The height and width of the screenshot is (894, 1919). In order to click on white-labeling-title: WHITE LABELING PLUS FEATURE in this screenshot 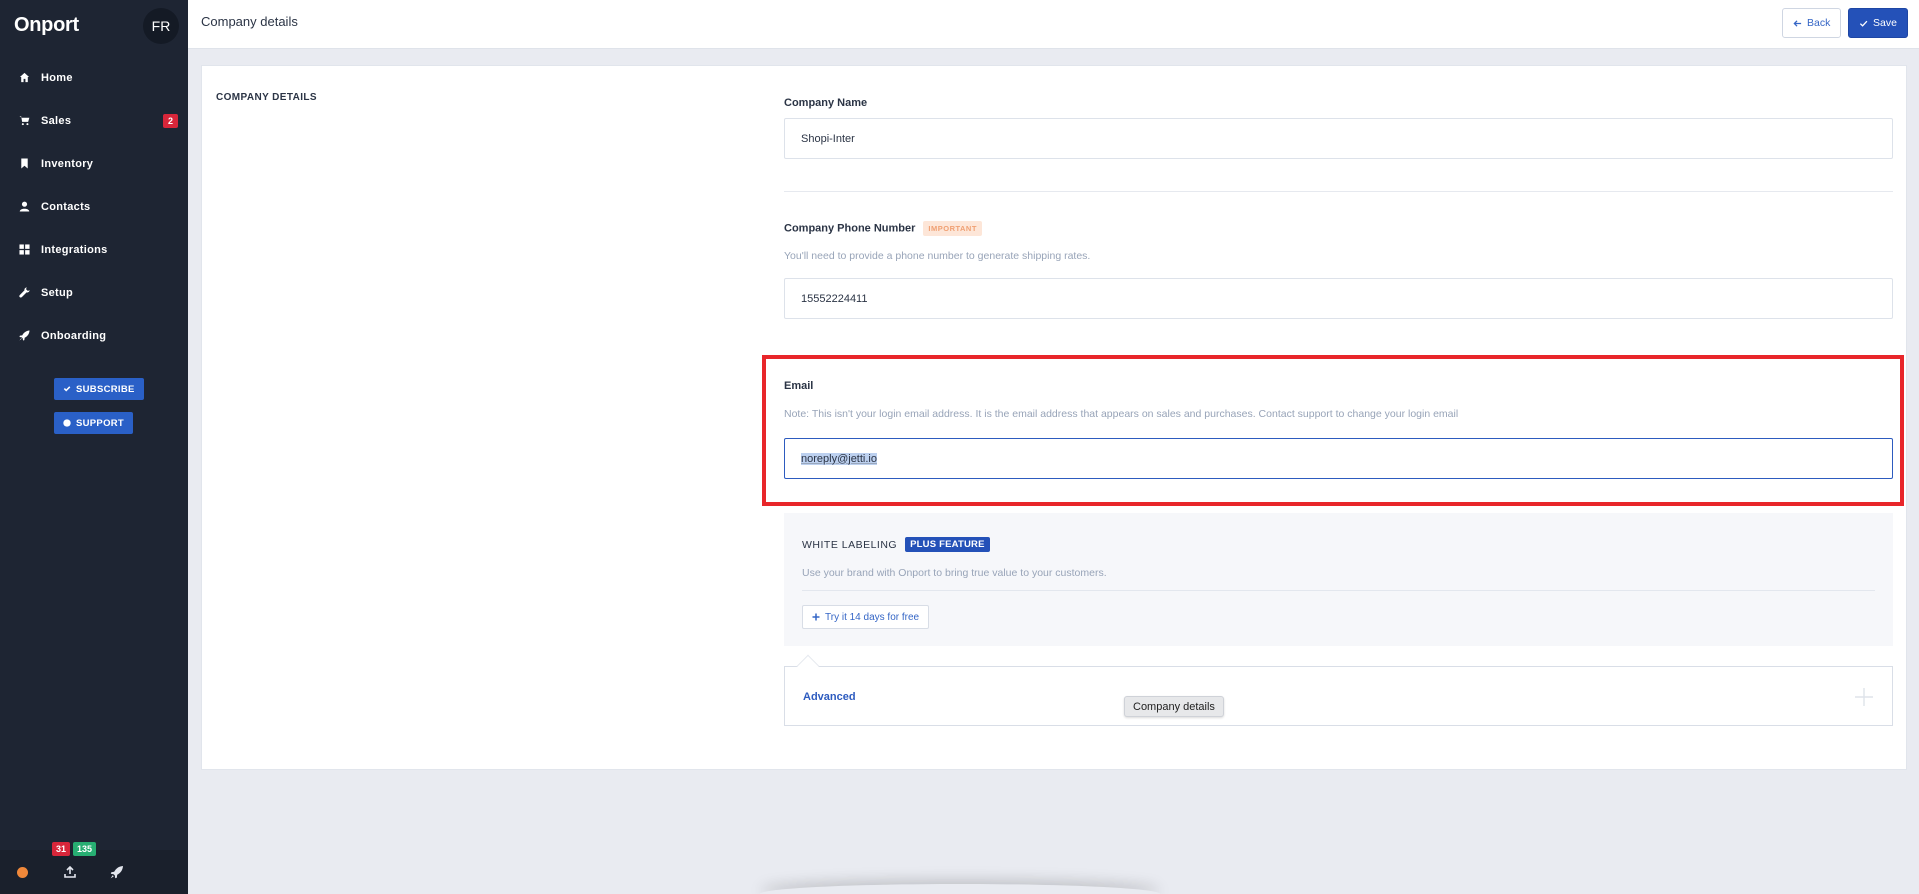, I will do `click(896, 544)`.